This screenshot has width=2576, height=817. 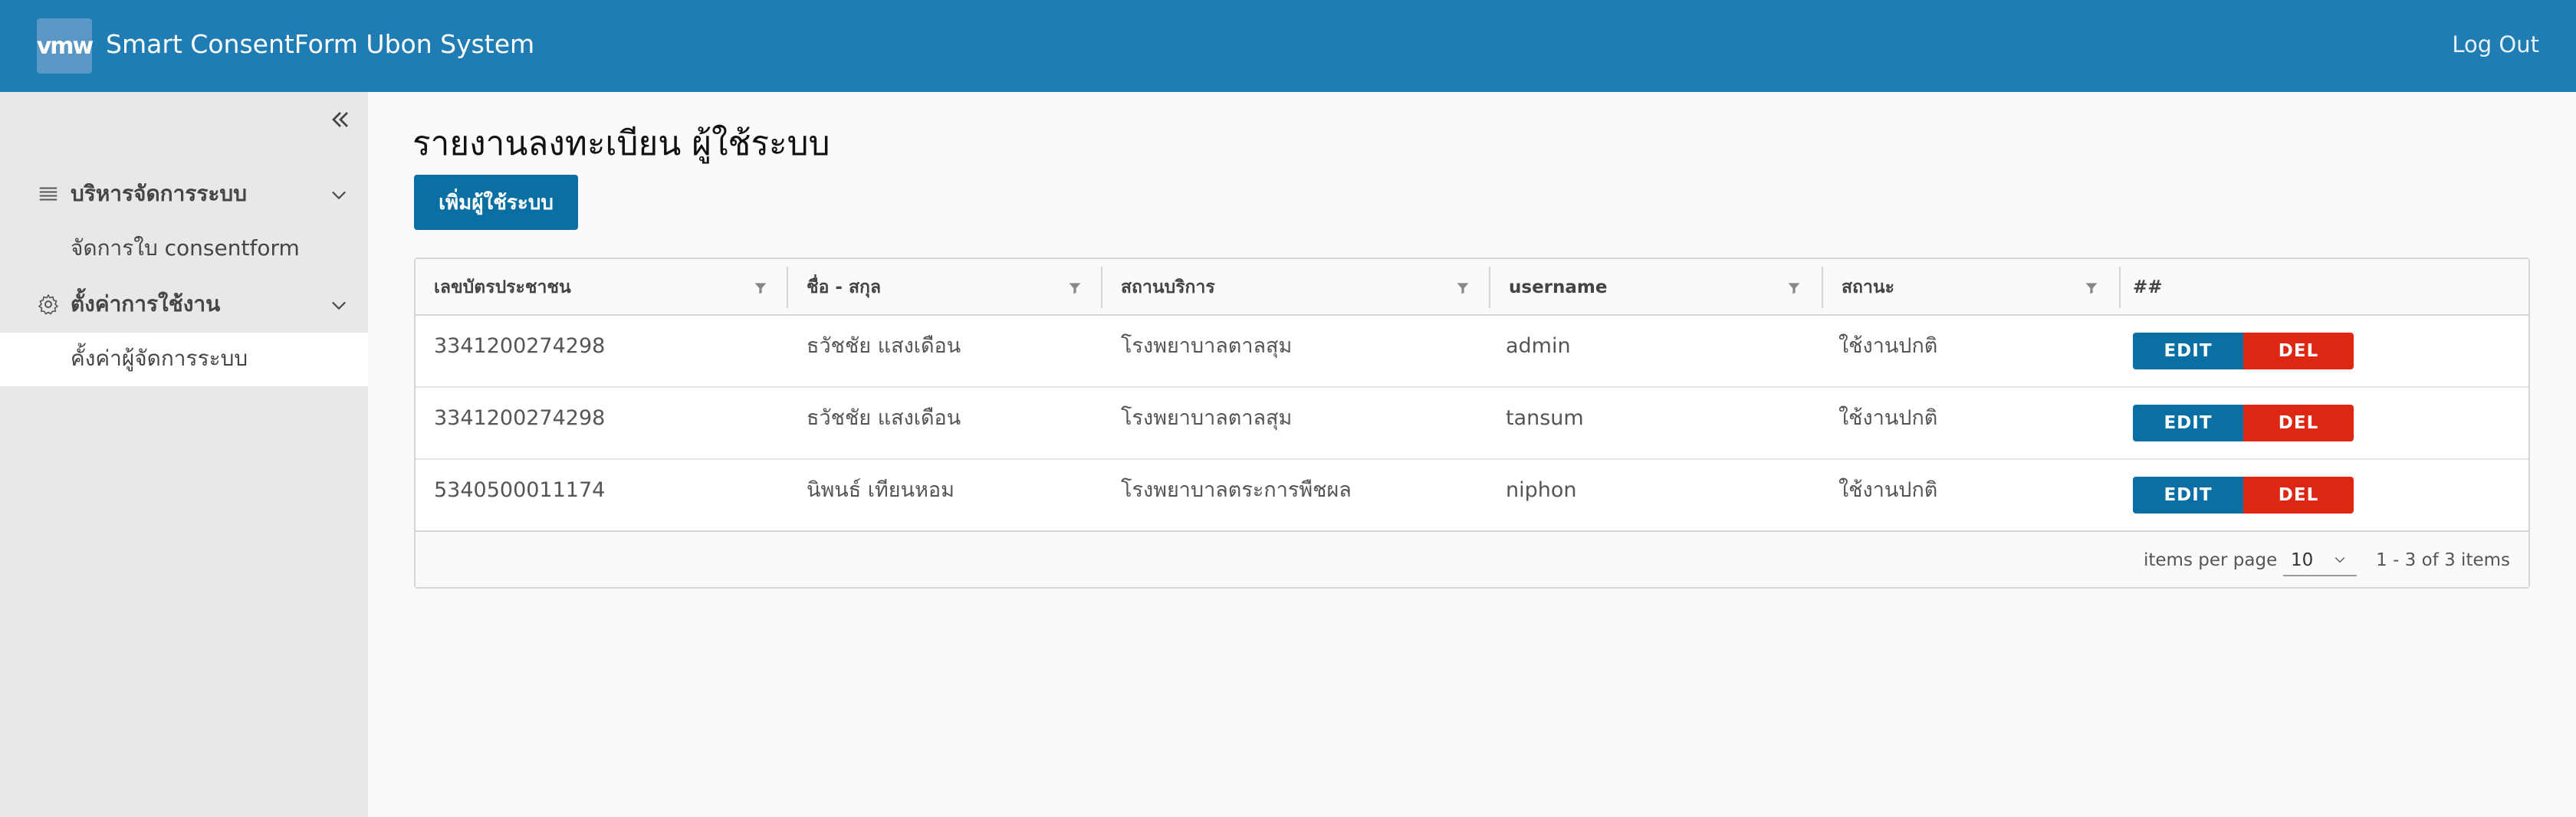 I want to click on logout-link: Log Out, so click(x=2495, y=44).